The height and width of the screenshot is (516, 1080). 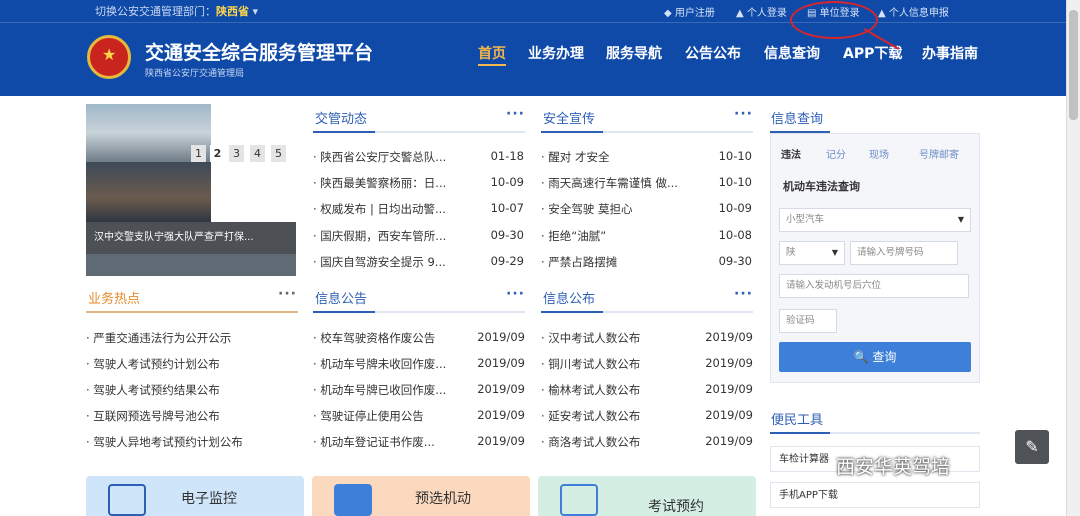 What do you see at coordinates (735, 261) in the screenshot?
I see `safety-date: 09-30` at bounding box center [735, 261].